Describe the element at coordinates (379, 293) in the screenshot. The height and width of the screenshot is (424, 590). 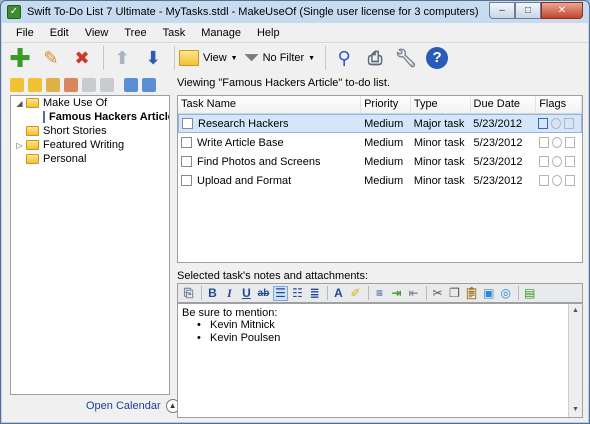
I see `align-icon: ≡` at that location.